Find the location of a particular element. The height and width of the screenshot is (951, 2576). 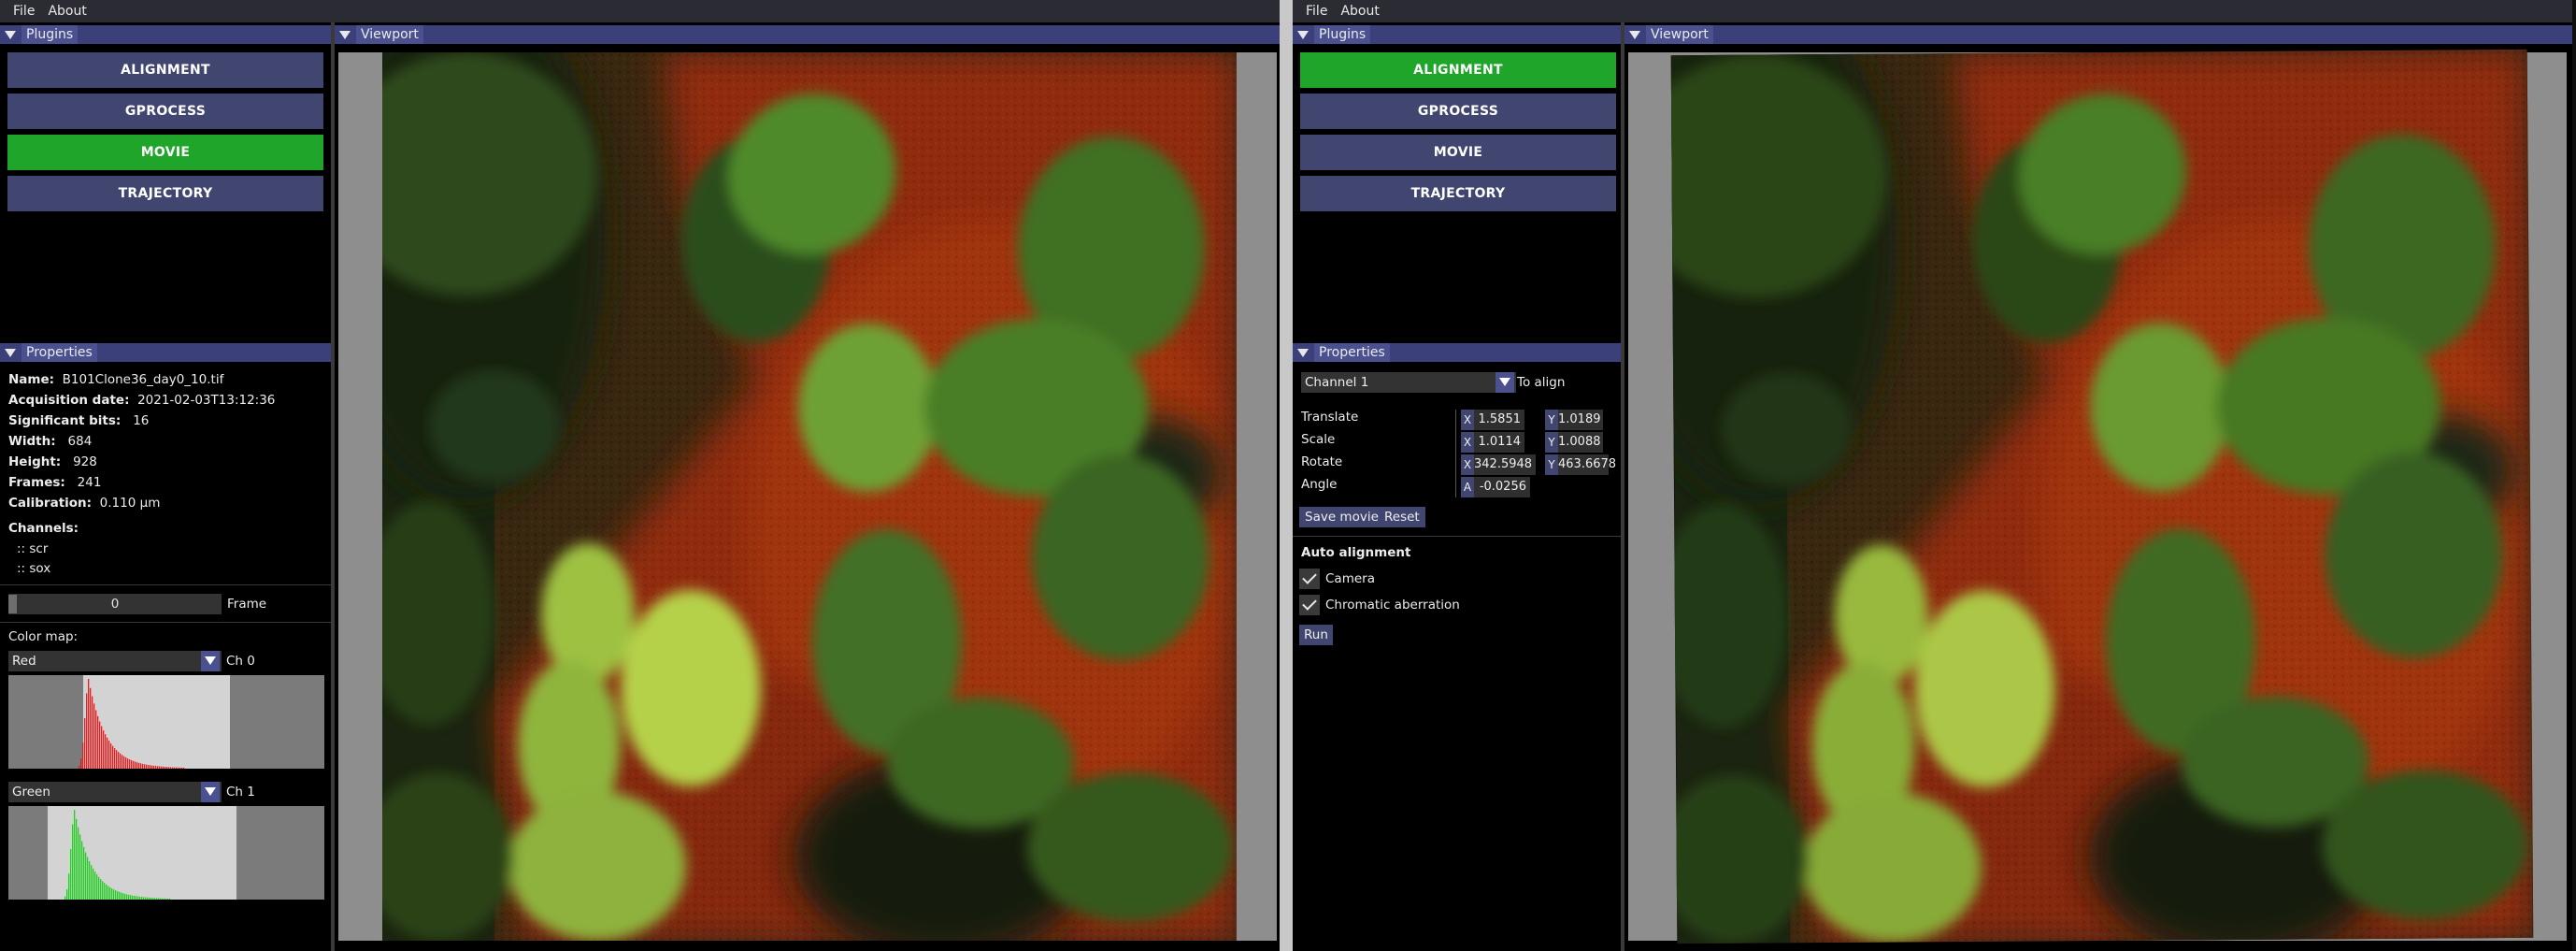

frame-slider: 0 is located at coordinates (115, 604).